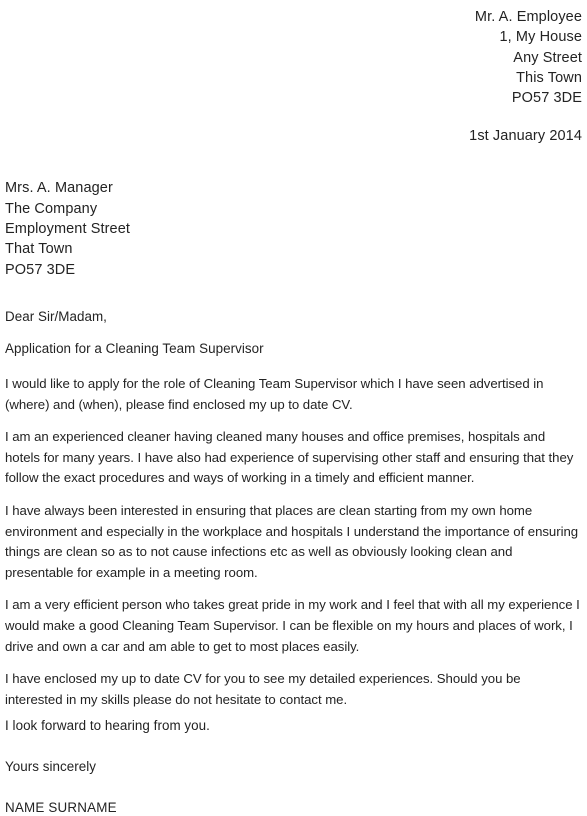 Image resolution: width=587 pixels, height=816 pixels. Describe the element at coordinates (51, 767) in the screenshot. I see `closing-sign-off: Yours sincerely` at that location.